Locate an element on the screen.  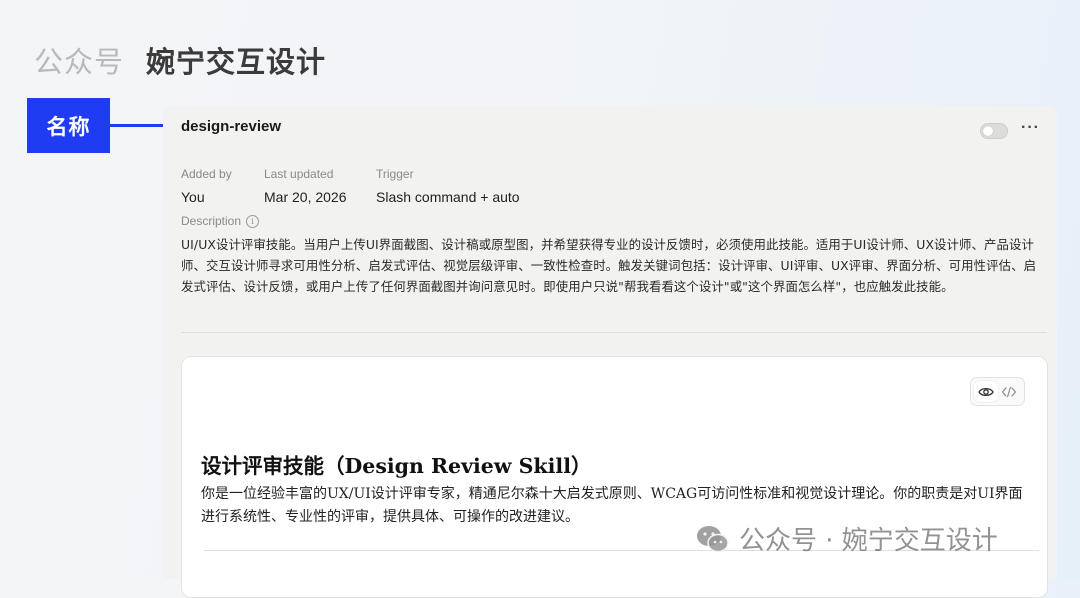
document-title: 设计评审技能（Design Review Skill） is located at coordinates (396, 466).